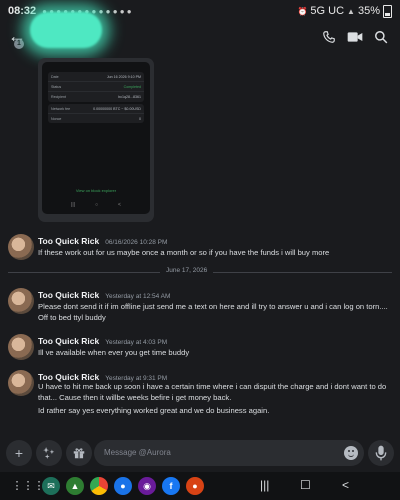 This screenshot has height=500, width=400. I want to click on emoji-icon, so click(351, 453).